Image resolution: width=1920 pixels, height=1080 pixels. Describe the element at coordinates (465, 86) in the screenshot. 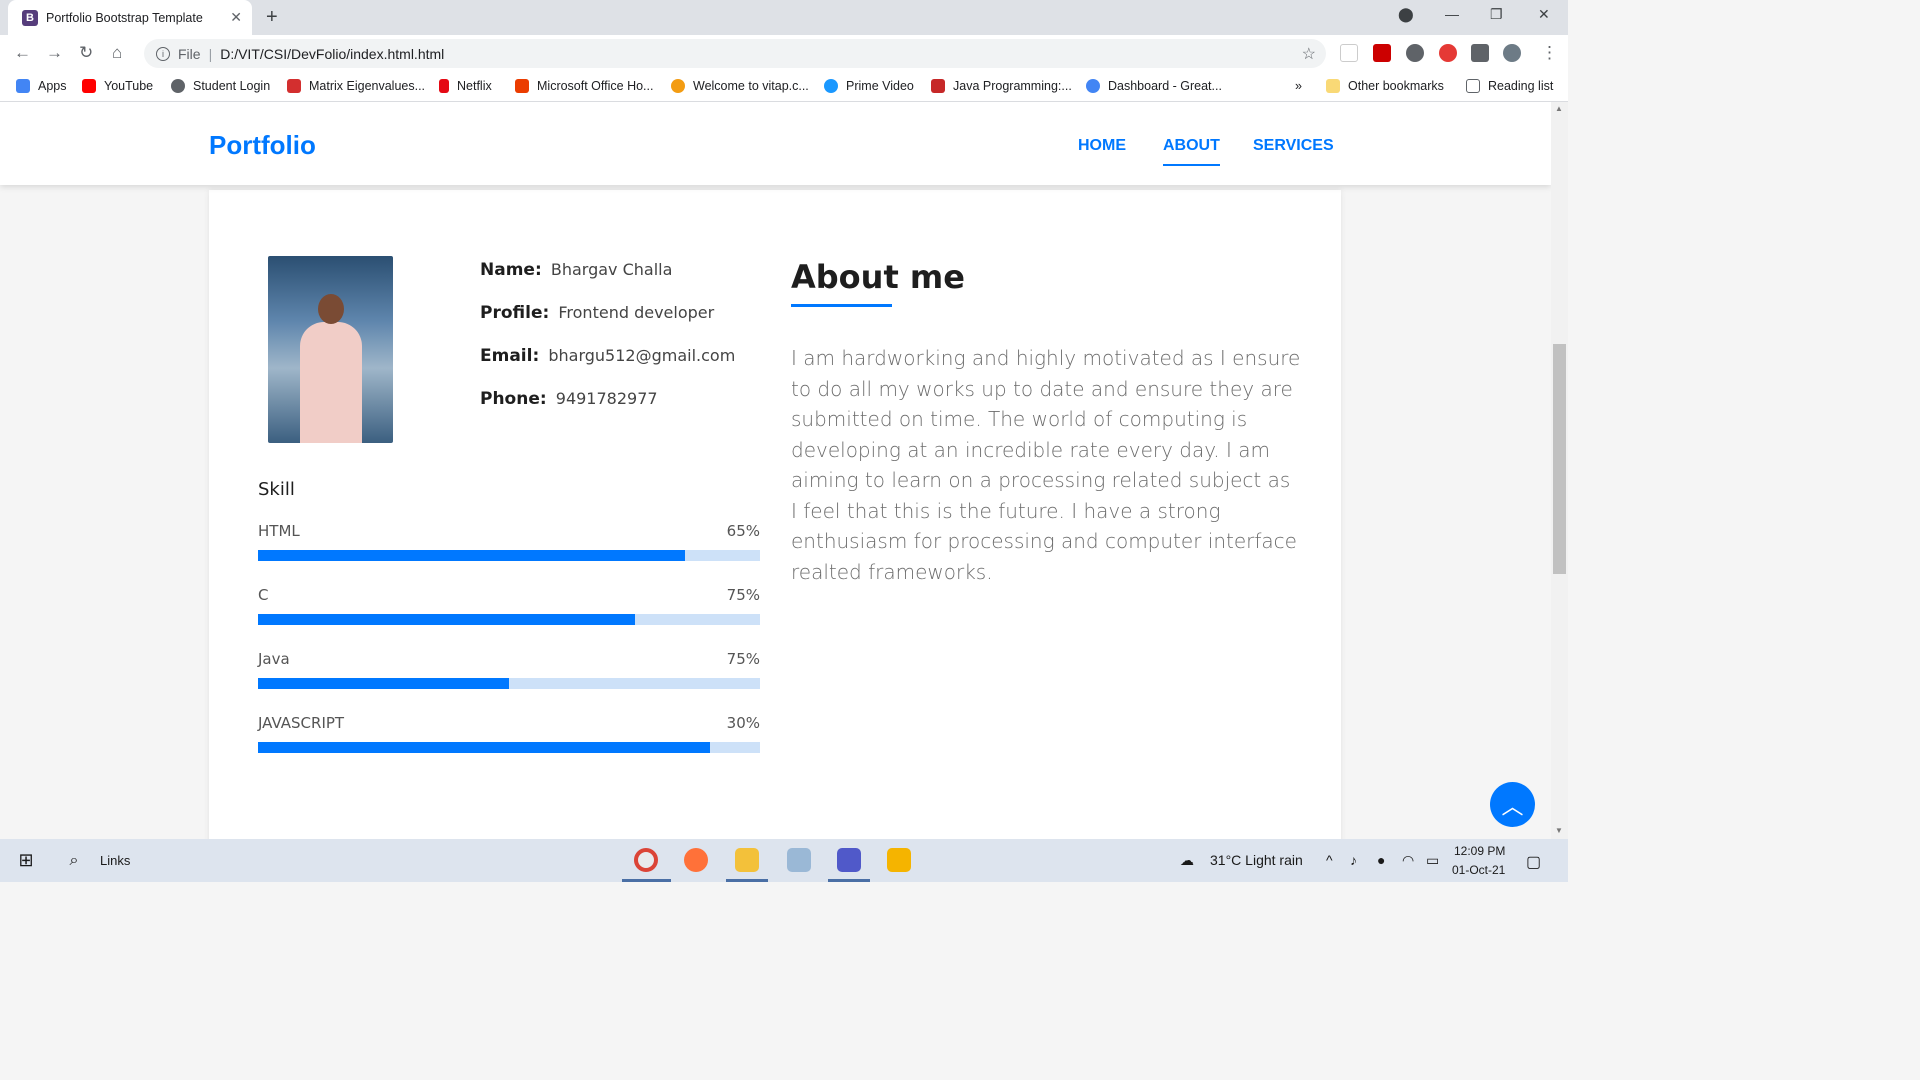

I see `bookmark-netflix: Netflix` at that location.